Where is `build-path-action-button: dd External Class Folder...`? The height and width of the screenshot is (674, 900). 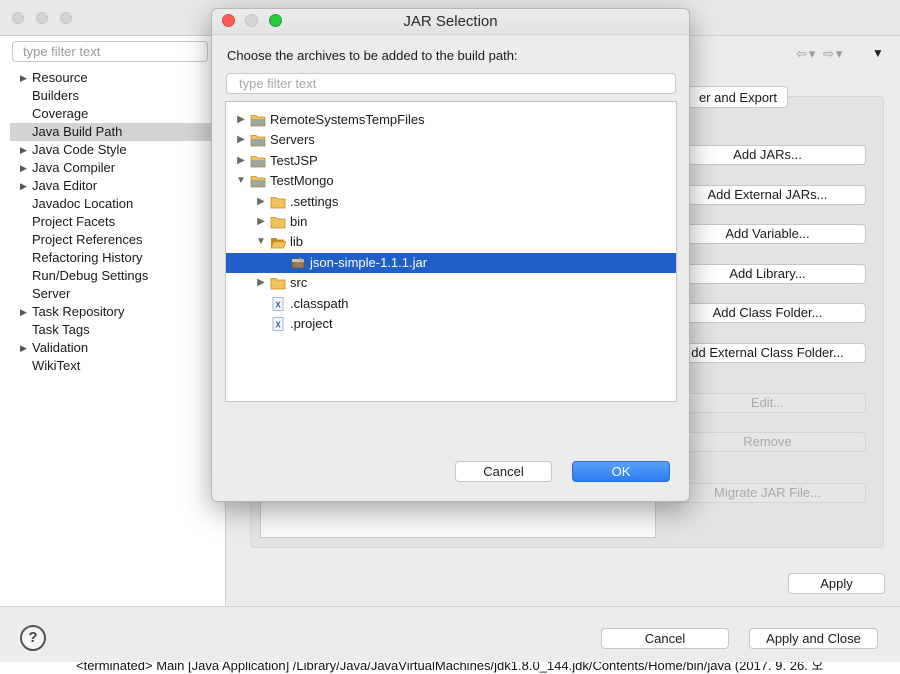 build-path-action-button: dd External Class Folder... is located at coordinates (767, 353).